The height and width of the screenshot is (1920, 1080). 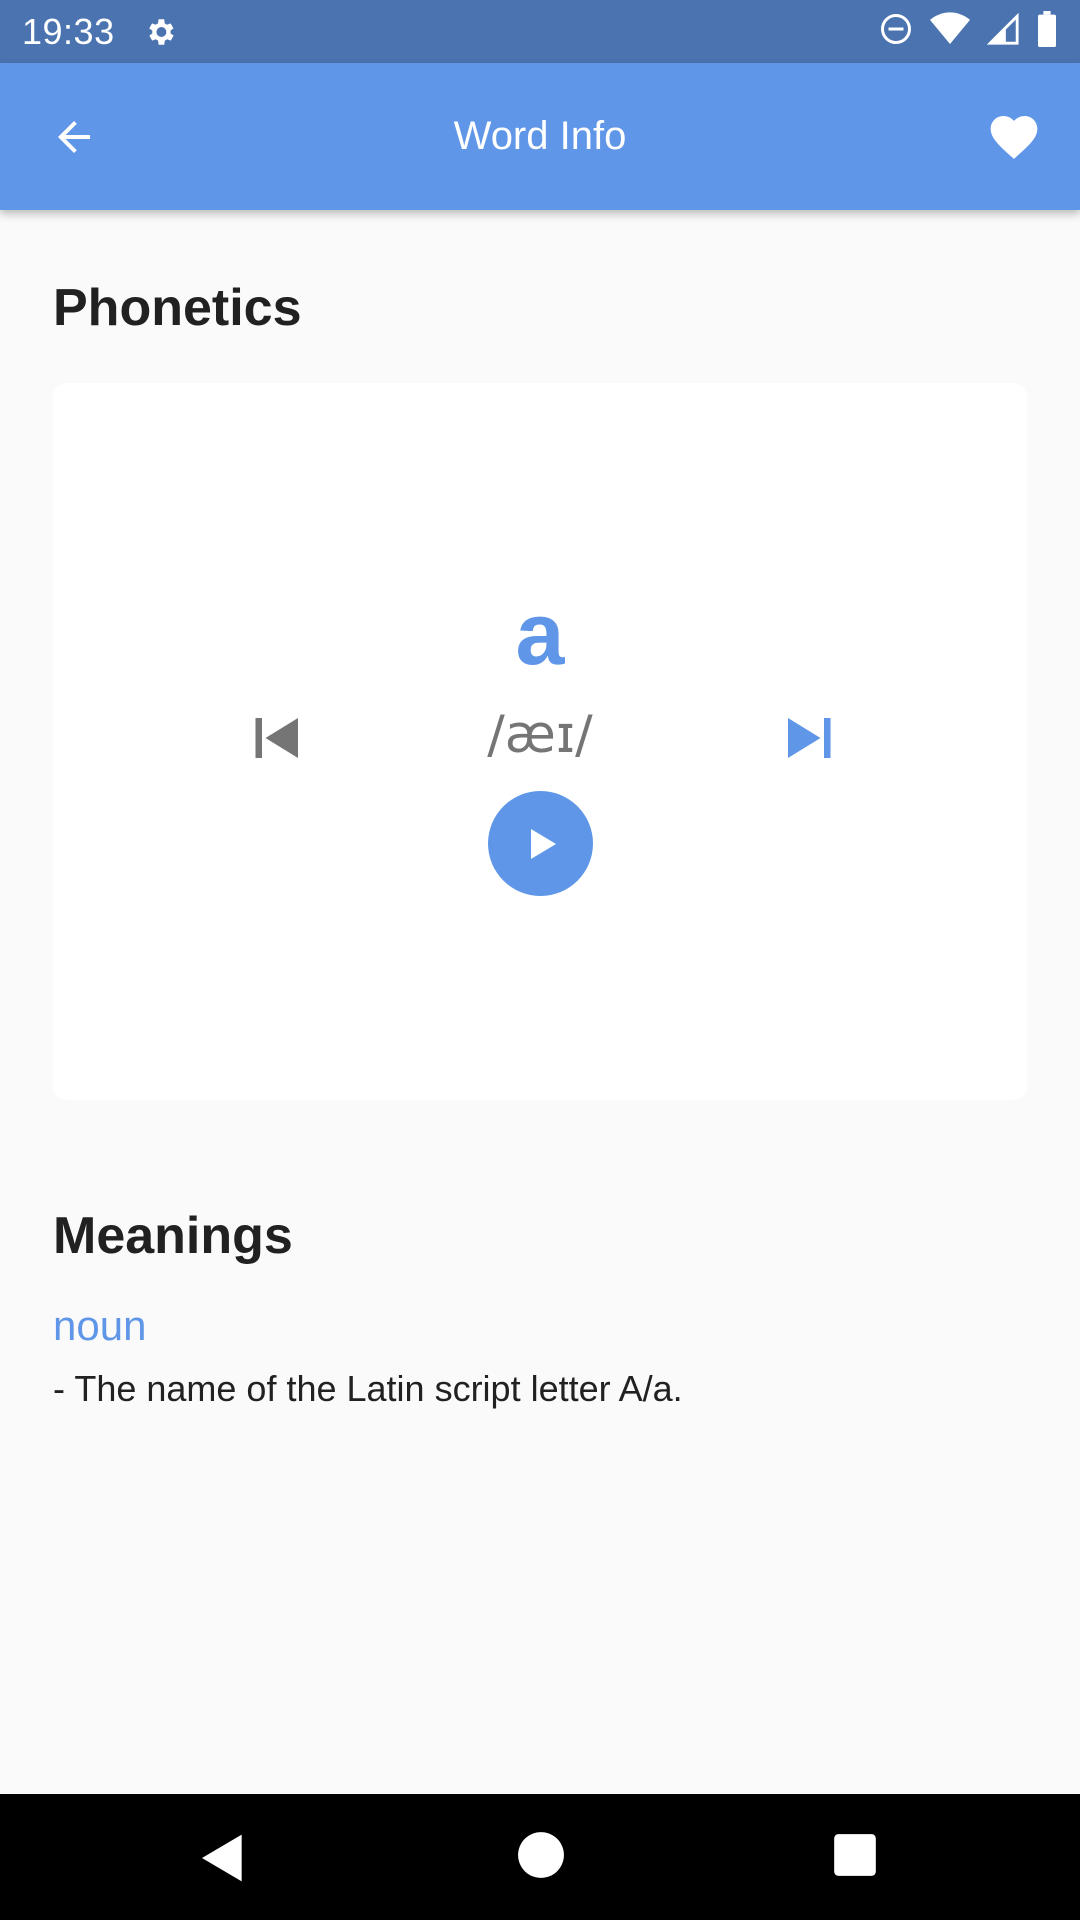 I want to click on system-nav-bar, so click(x=540, y=1857).